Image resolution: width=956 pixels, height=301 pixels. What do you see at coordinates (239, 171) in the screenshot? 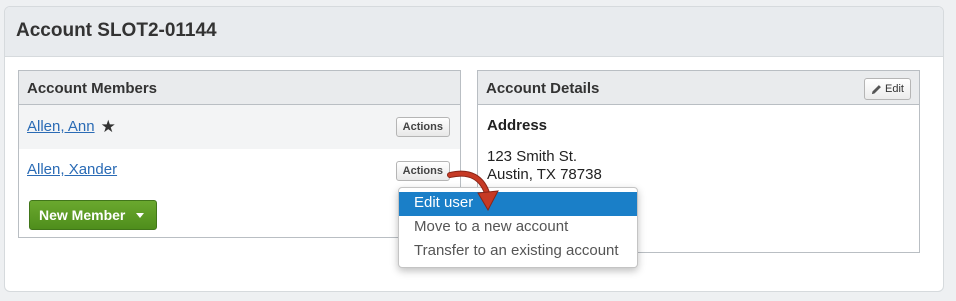
I see `member-row: Allen, Xander Actions` at bounding box center [239, 171].